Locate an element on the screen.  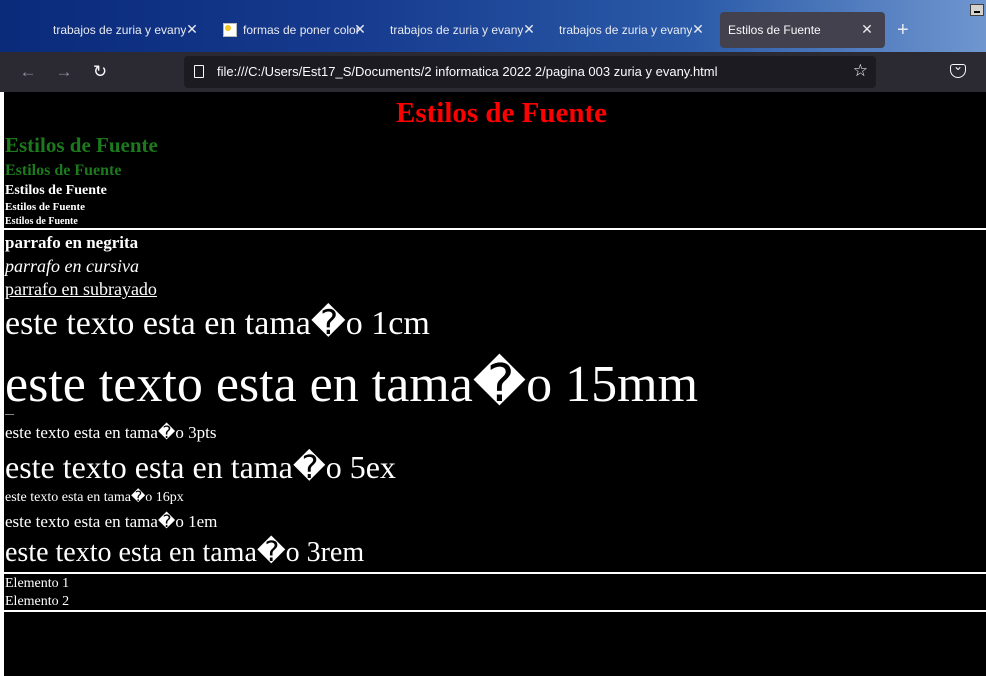
page-title: Estilos de Fuente is located at coordinates (502, 113).